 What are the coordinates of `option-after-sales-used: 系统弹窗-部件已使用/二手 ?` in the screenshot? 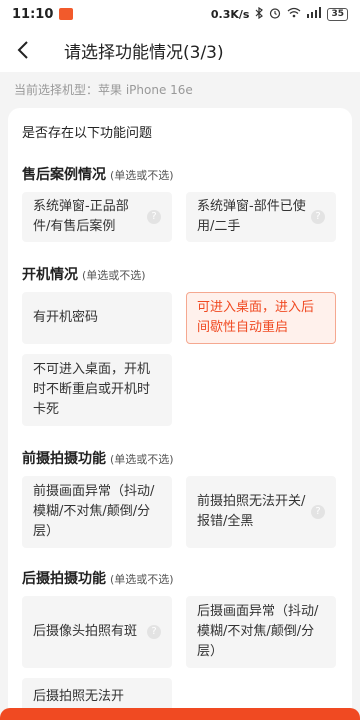 It's located at (261, 217).